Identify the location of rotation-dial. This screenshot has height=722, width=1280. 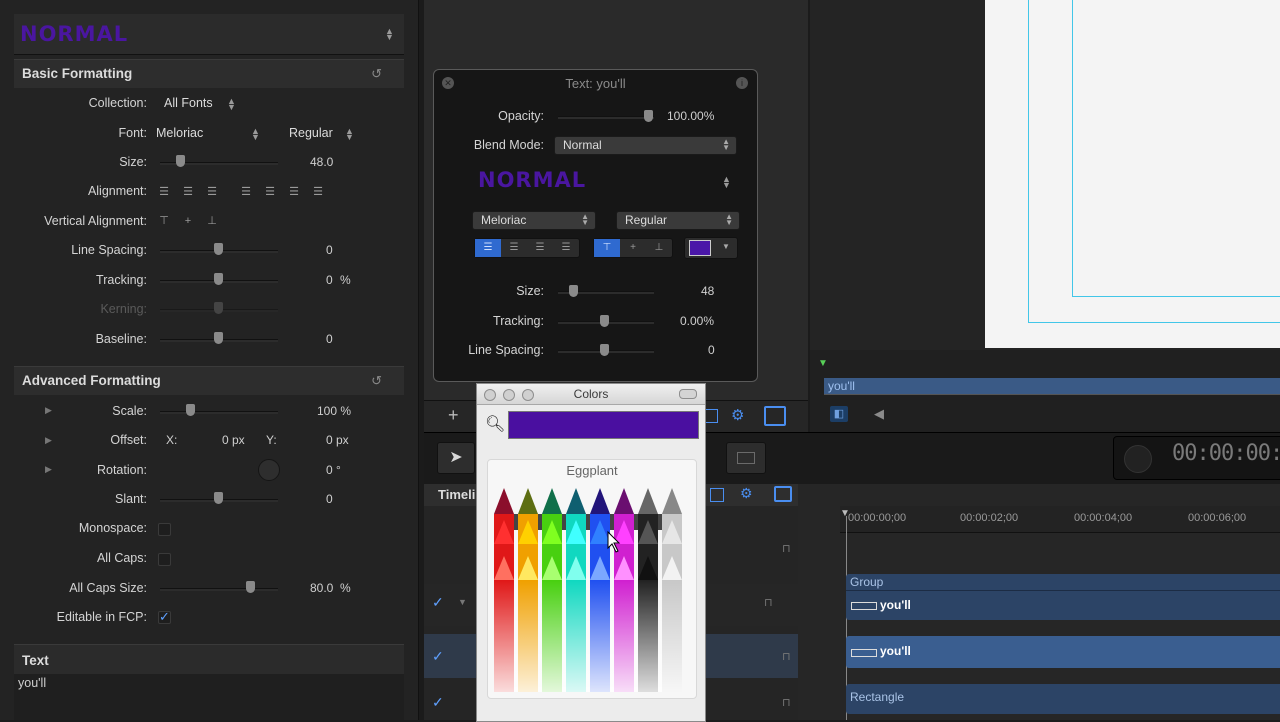
(269, 470).